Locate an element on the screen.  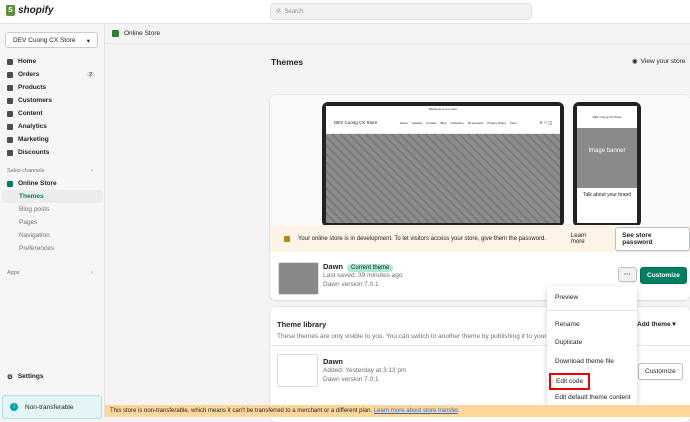
preview-nav: Form is located at coordinates (513, 122).